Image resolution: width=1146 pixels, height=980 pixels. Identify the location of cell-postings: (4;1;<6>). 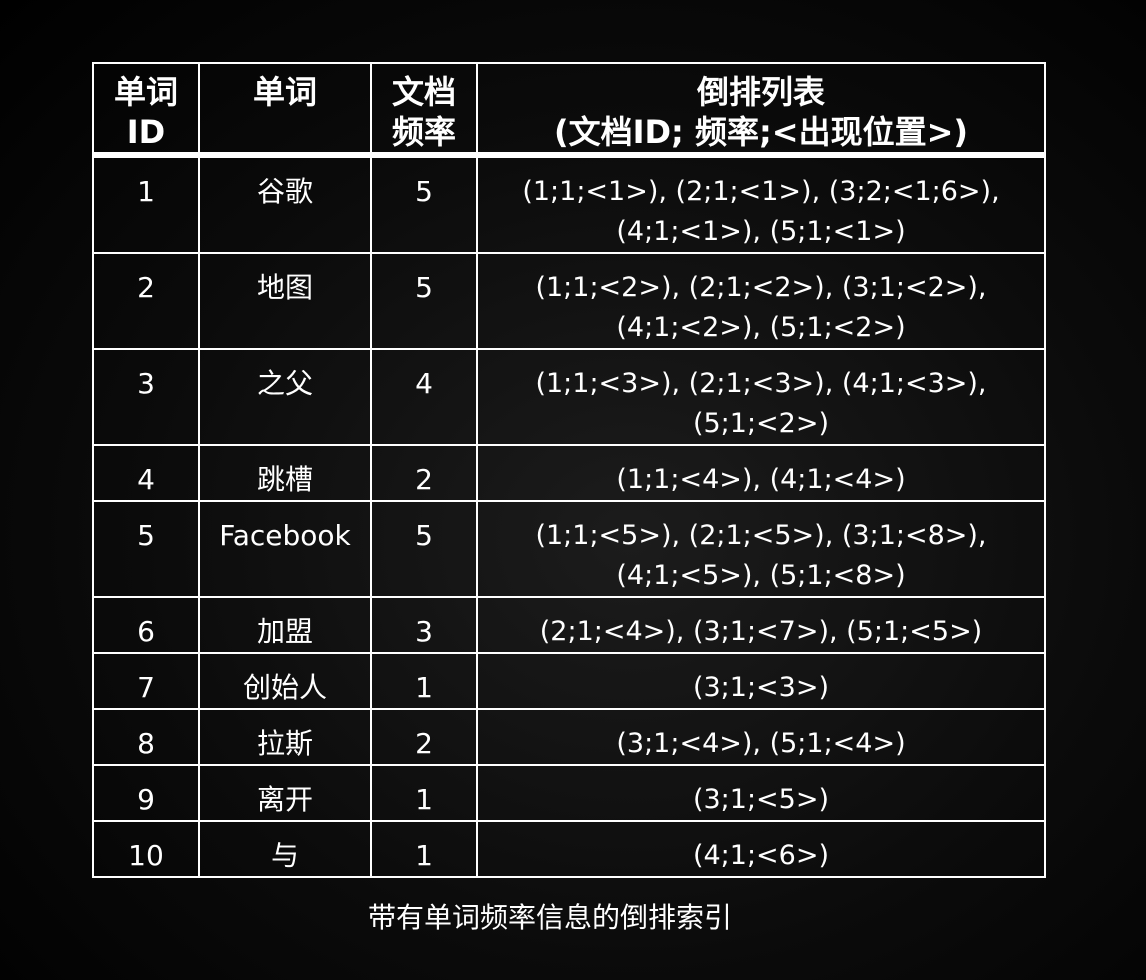
(761, 849).